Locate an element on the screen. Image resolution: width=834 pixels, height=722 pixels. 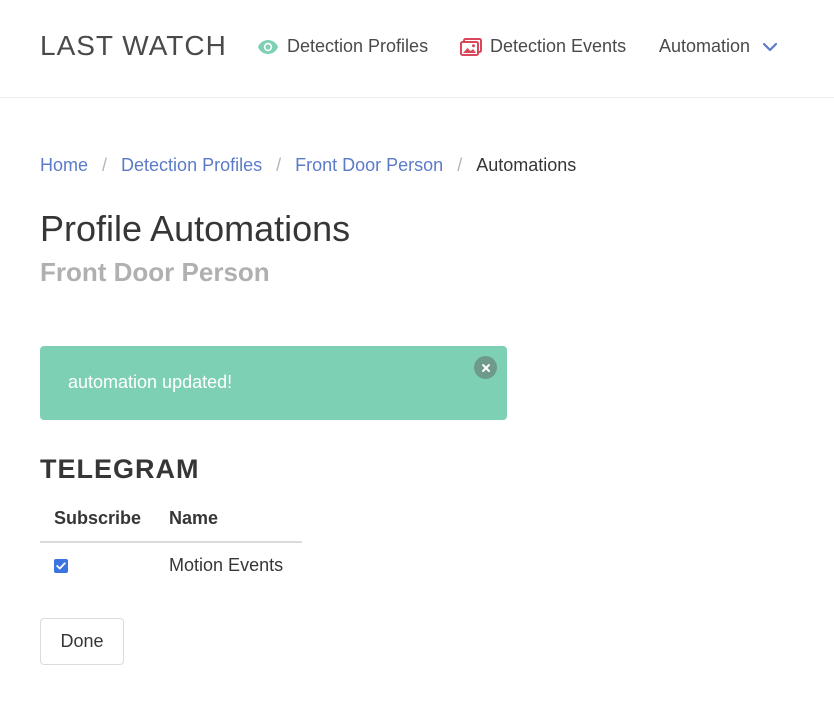
section-title-telegram: TELEGRAM is located at coordinates (120, 469).